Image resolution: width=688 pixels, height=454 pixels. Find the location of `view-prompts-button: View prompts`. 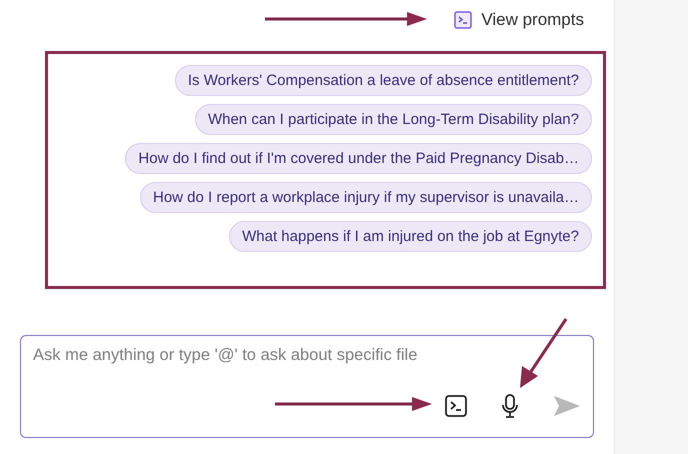

view-prompts-button: View prompts is located at coordinates (519, 20).